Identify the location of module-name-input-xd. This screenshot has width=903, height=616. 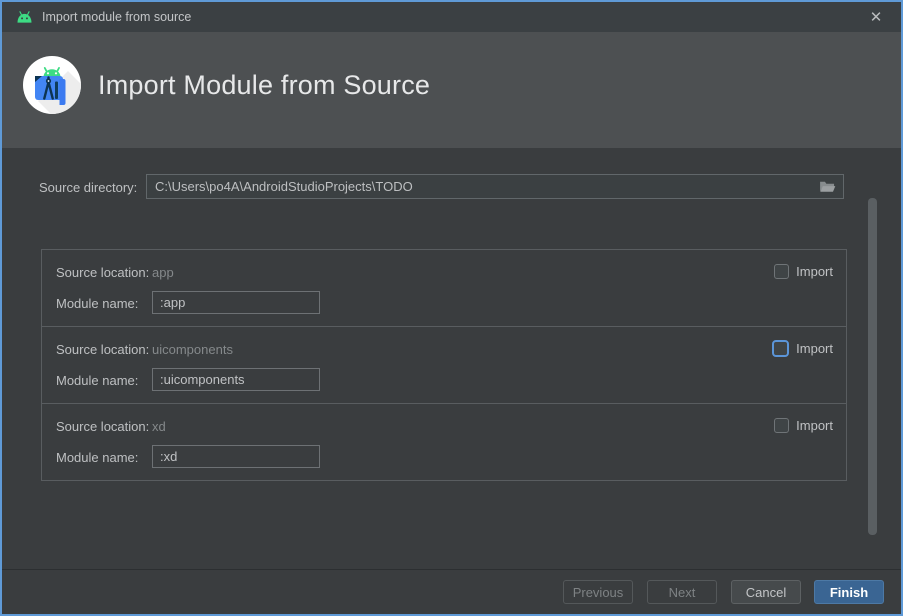
(236, 456).